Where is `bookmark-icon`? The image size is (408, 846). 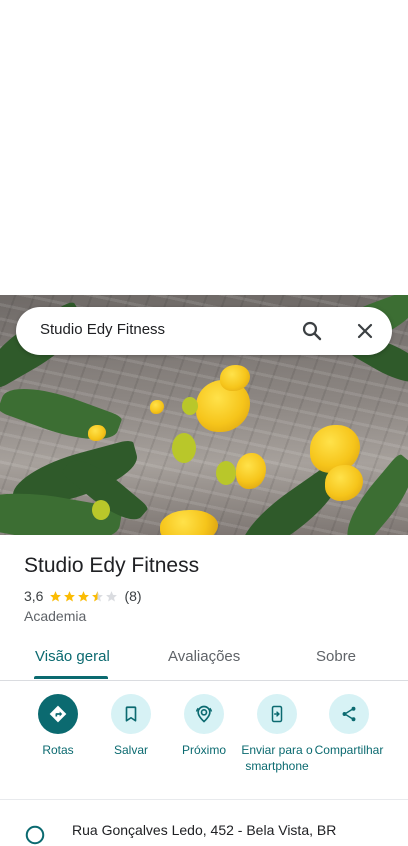
bookmark-icon is located at coordinates (131, 714).